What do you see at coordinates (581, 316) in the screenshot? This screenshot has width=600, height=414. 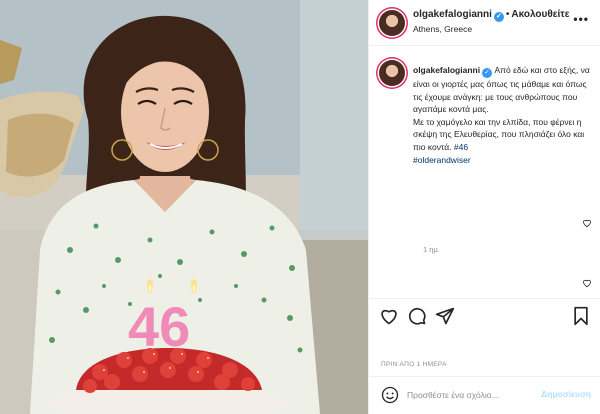 I see `bookmark-icon` at bounding box center [581, 316].